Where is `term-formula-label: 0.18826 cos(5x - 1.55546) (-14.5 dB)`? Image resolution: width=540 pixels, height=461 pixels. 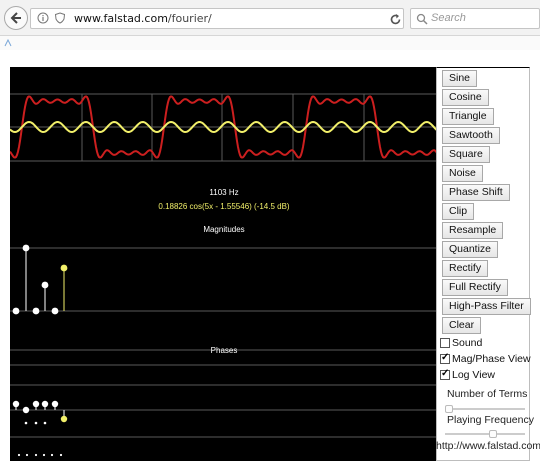 term-formula-label: 0.18826 cos(5x - 1.55546) (-14.5 dB) is located at coordinates (224, 206).